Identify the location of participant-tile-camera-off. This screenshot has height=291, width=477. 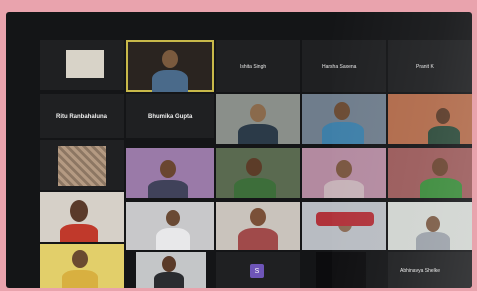
(341, 270).